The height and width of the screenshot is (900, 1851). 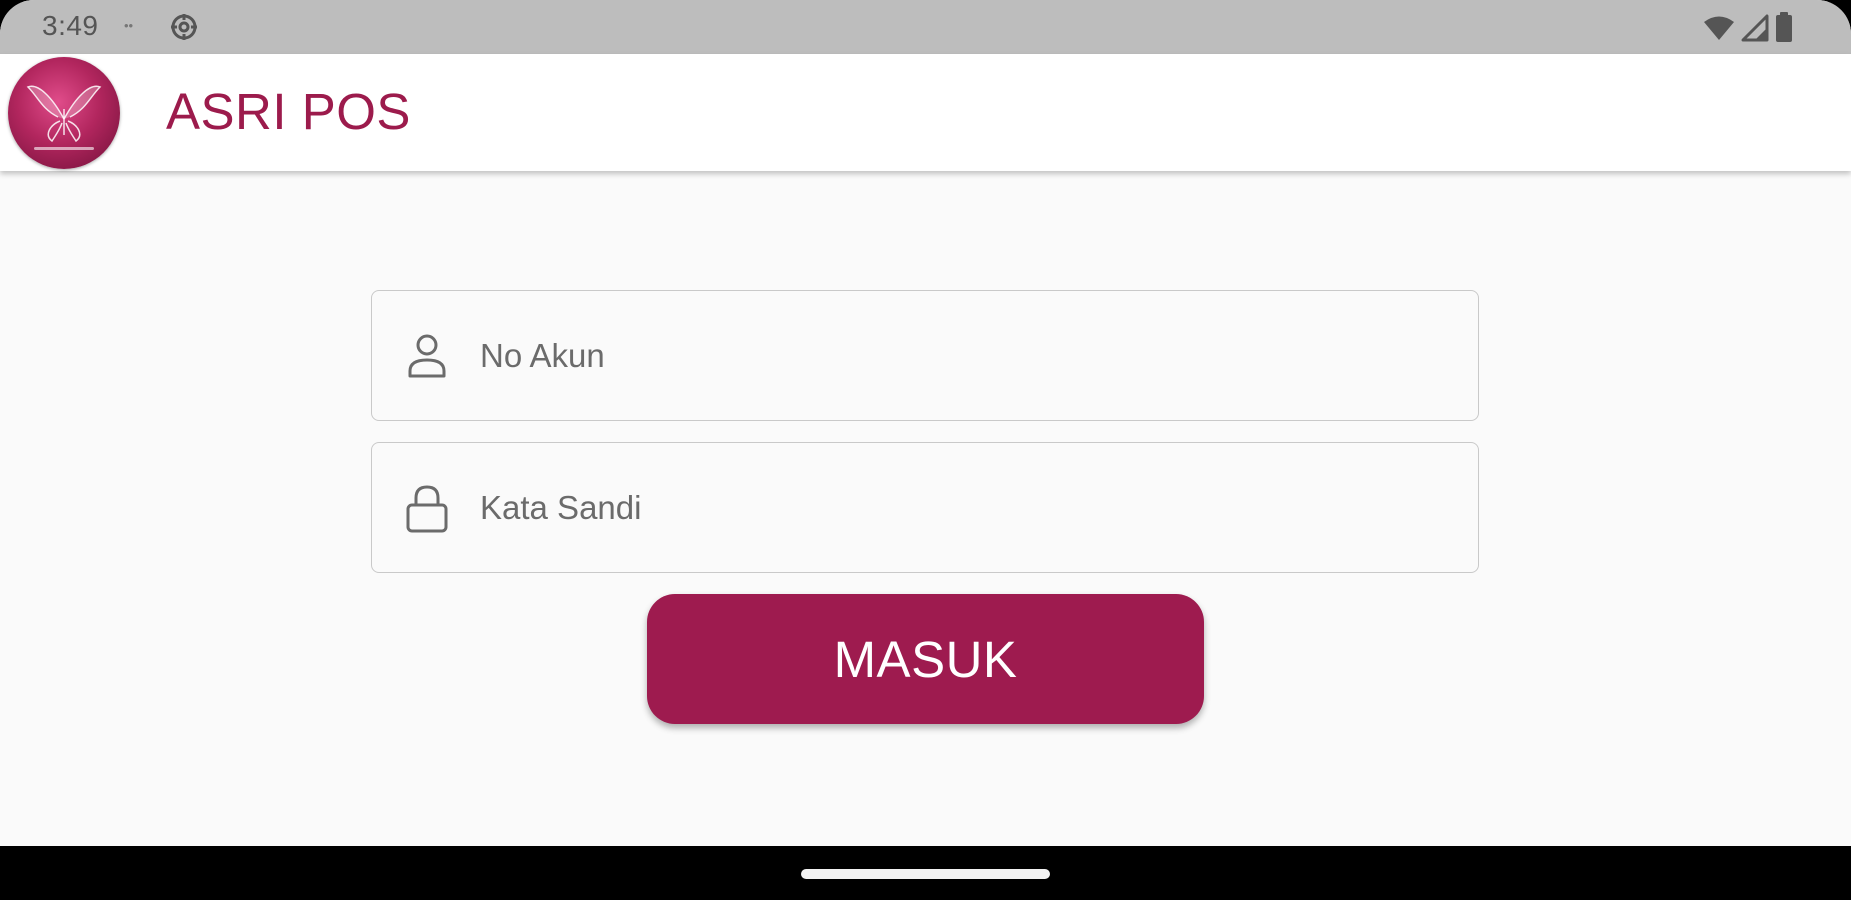 What do you see at coordinates (925, 659) in the screenshot?
I see `login-button: MASUK` at bounding box center [925, 659].